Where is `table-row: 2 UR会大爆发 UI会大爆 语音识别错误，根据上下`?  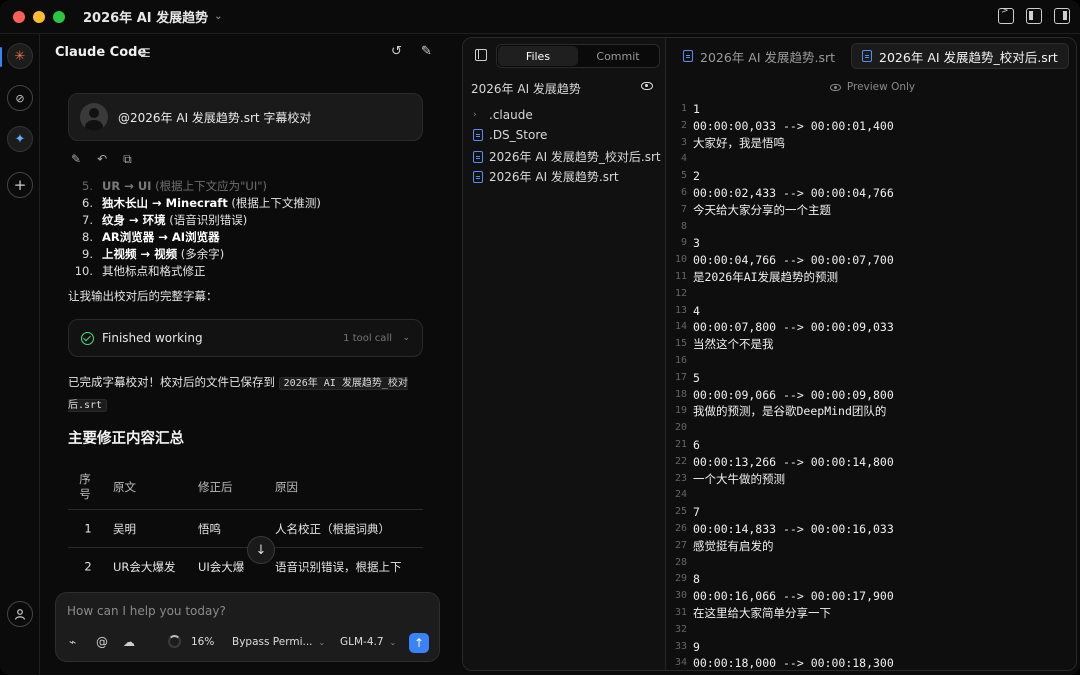 table-row: 2 UR会大爆发 UI会大爆 语音识别错误，根据上下 is located at coordinates (243, 567).